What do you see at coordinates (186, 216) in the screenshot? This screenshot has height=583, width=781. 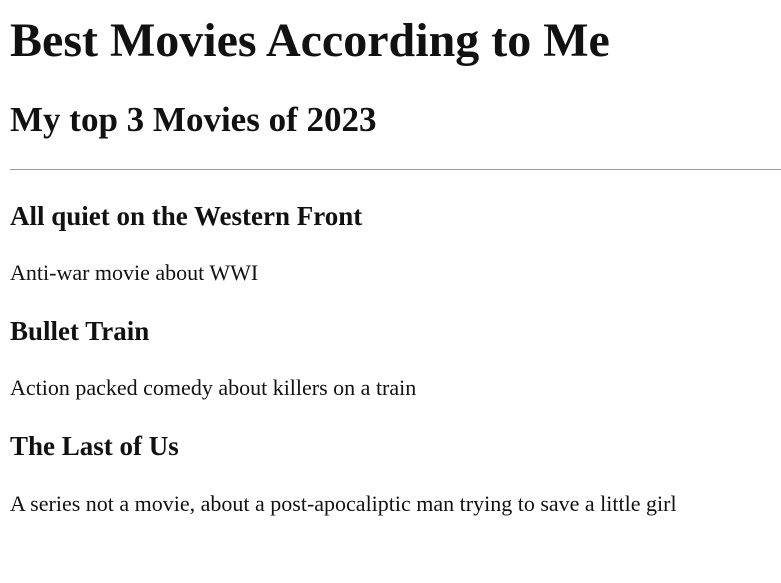 I see `movie-title-all-quiet: All quiet on the Western Front` at bounding box center [186, 216].